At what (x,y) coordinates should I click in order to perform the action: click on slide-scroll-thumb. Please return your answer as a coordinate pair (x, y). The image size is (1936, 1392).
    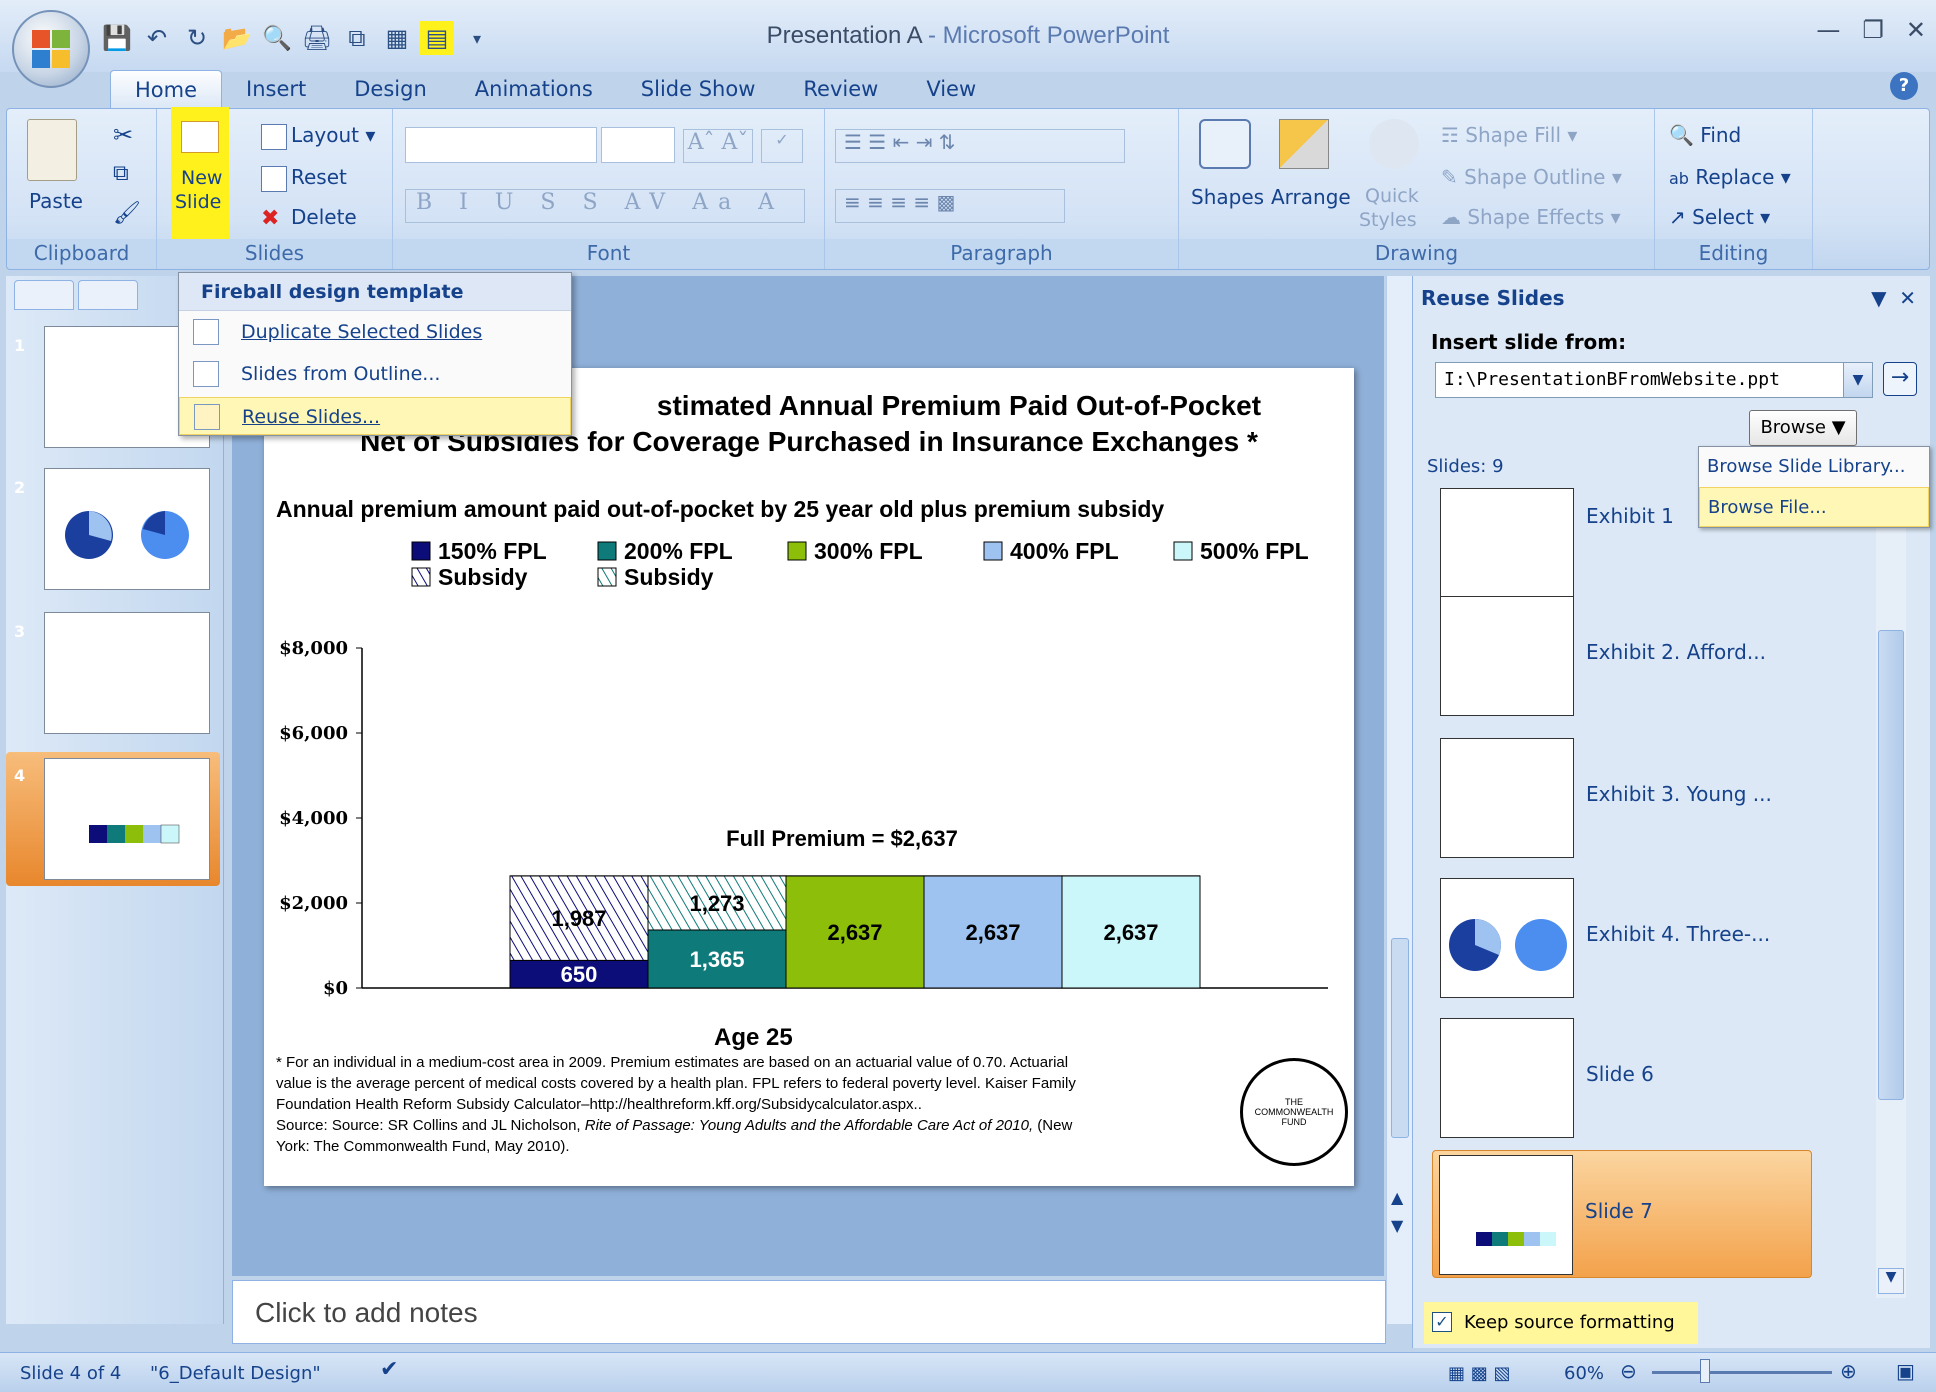
    Looking at the image, I should click on (1400, 1038).